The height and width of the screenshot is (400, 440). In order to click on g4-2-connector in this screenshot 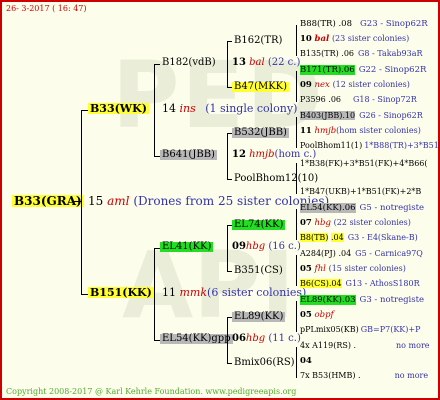, I will do `click(296, 86)`.